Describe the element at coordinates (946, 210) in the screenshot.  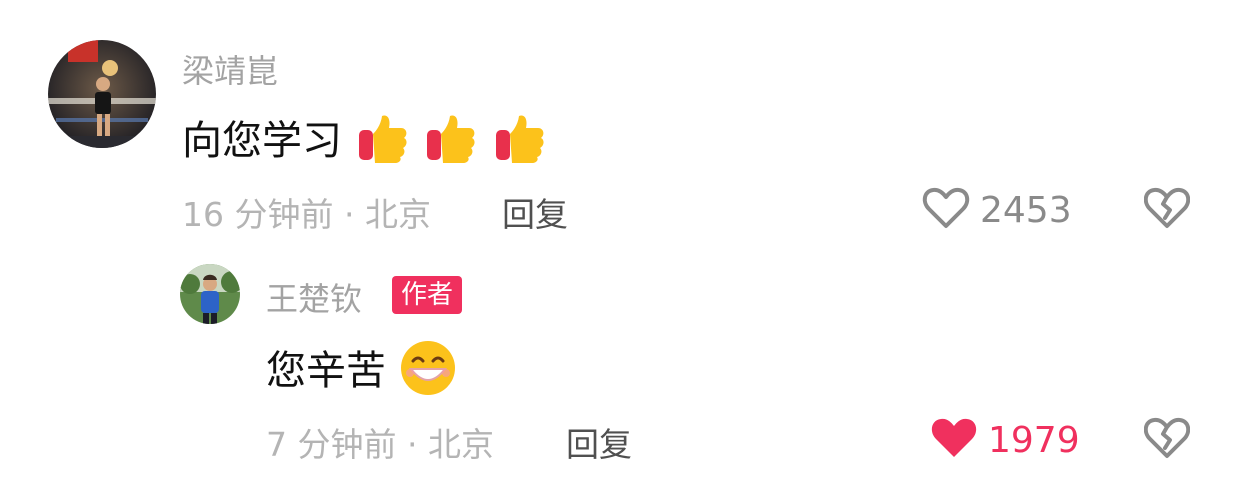
I see `heart-outline-icon` at that location.